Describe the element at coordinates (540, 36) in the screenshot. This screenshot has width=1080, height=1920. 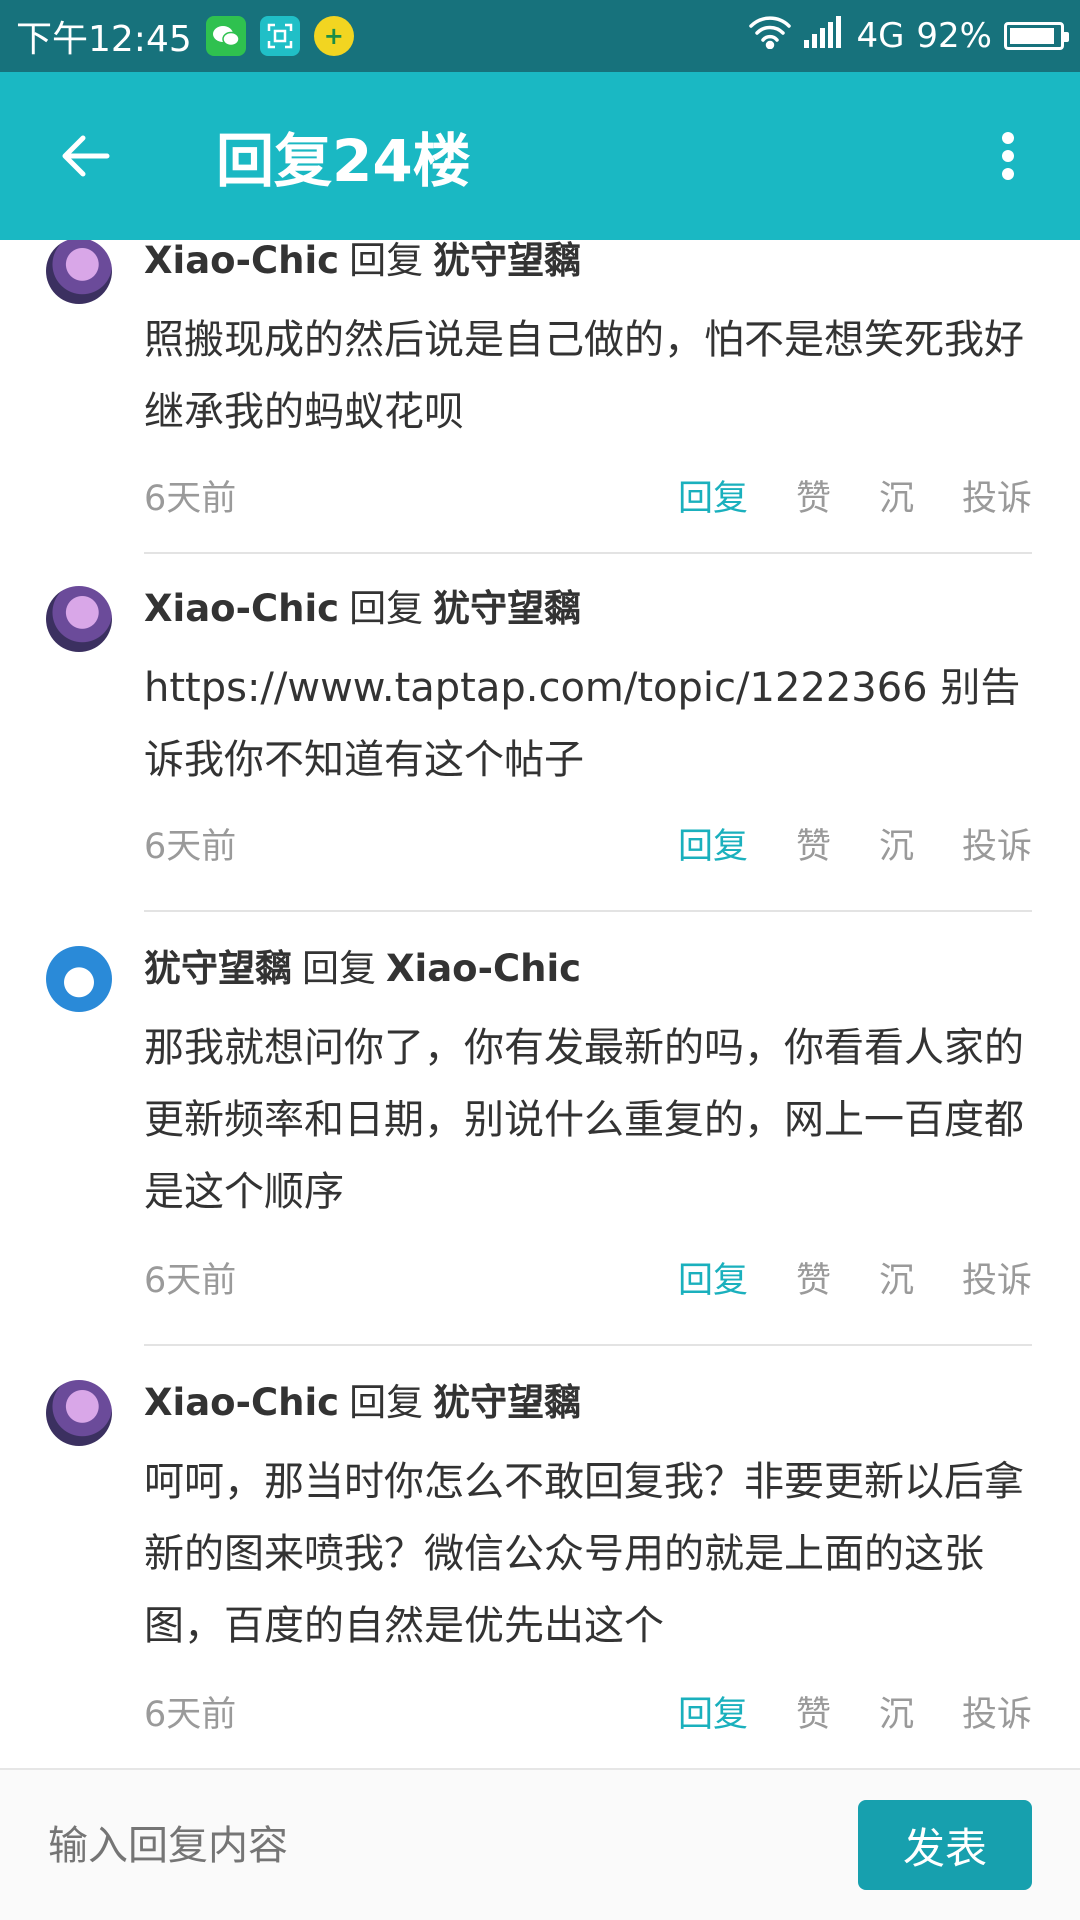
I see `status-bar: 下午12:45 + 4G 92%` at that location.